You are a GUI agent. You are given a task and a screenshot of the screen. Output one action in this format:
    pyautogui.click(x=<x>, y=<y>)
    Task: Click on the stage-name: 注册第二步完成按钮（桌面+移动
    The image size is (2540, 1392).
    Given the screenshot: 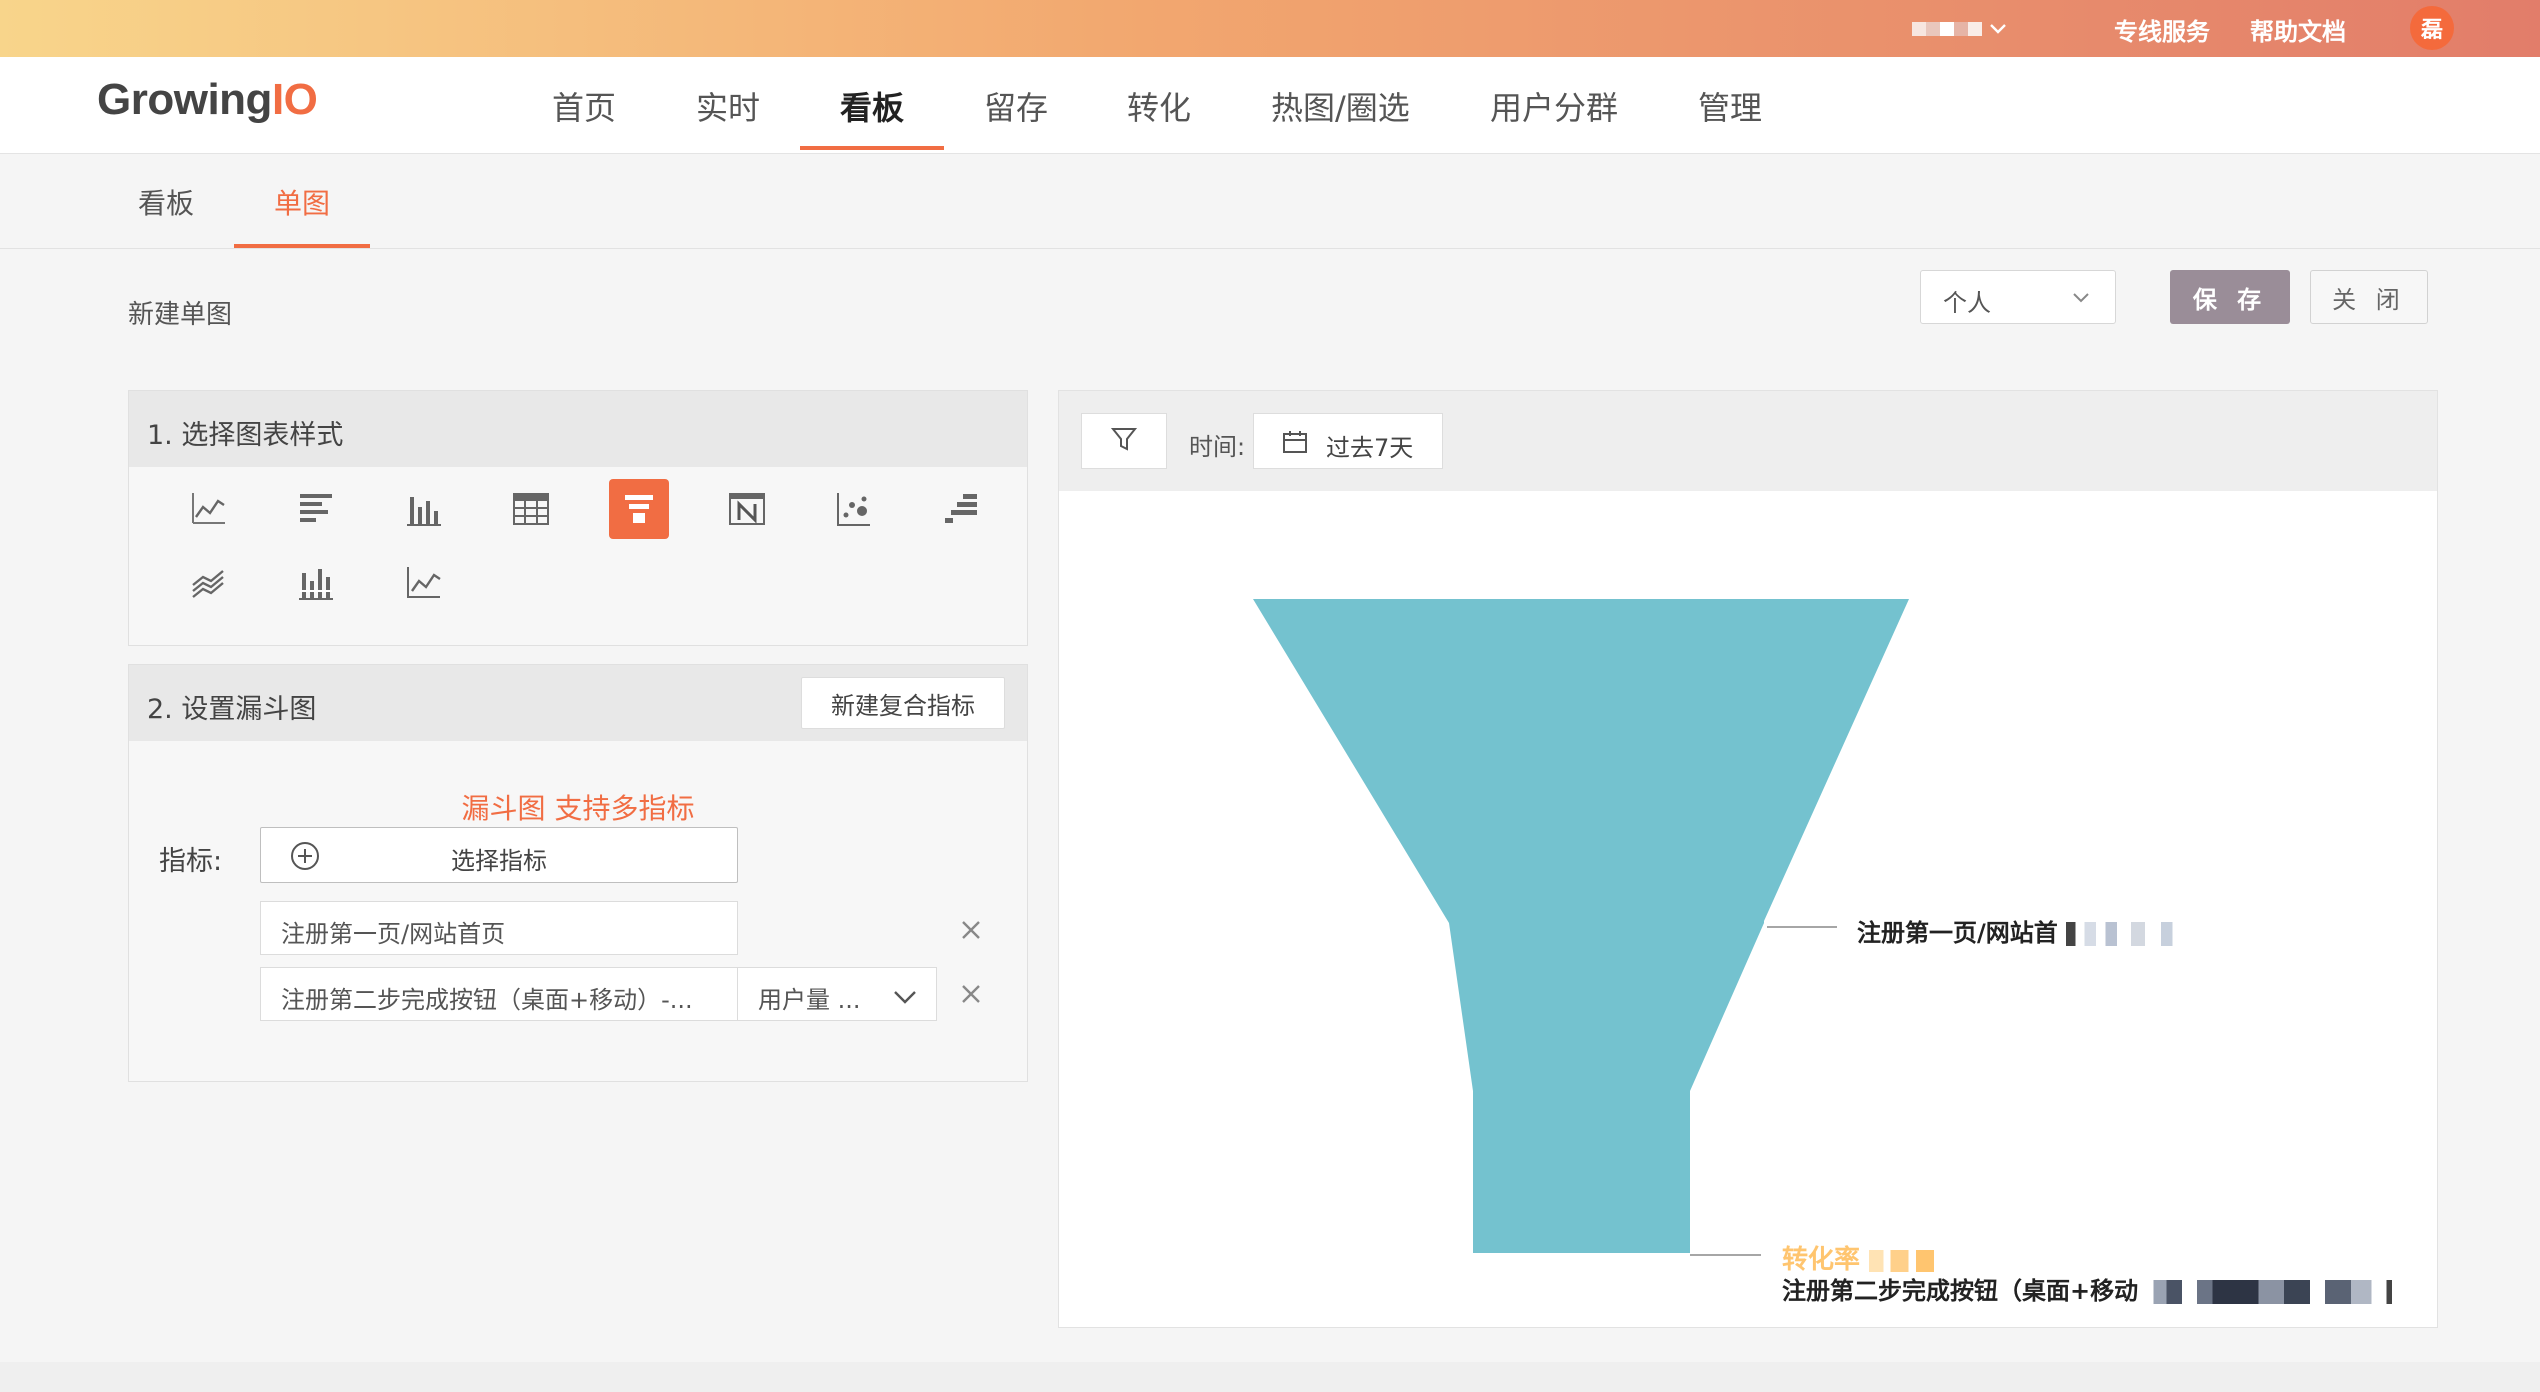 What is the action you would take?
    pyautogui.click(x=1960, y=1291)
    